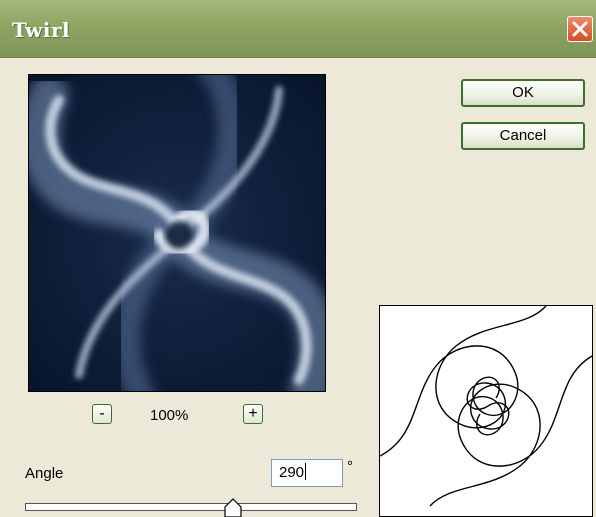 The width and height of the screenshot is (596, 517). I want to click on close-button, so click(580, 29).